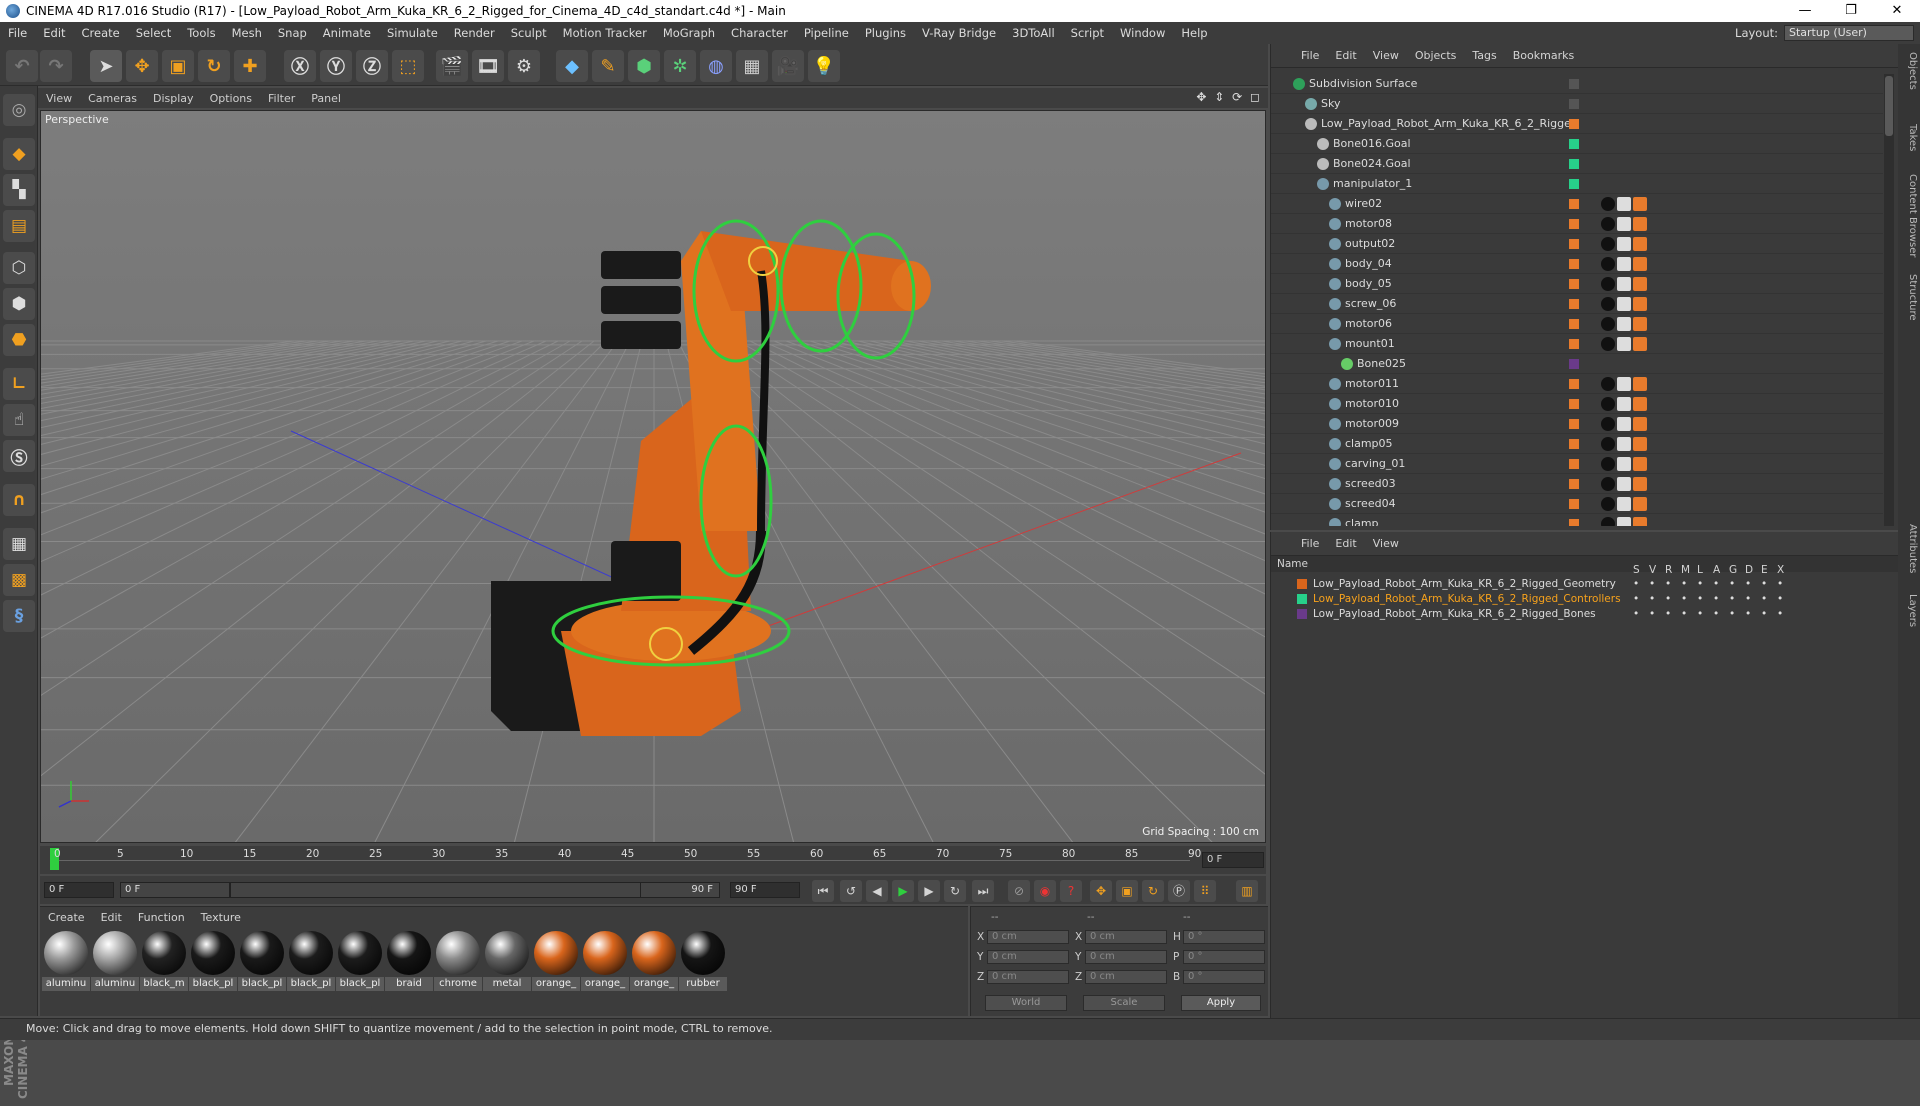  What do you see at coordinates (1577, 424) in the screenshot?
I see `object-row: motor009` at bounding box center [1577, 424].